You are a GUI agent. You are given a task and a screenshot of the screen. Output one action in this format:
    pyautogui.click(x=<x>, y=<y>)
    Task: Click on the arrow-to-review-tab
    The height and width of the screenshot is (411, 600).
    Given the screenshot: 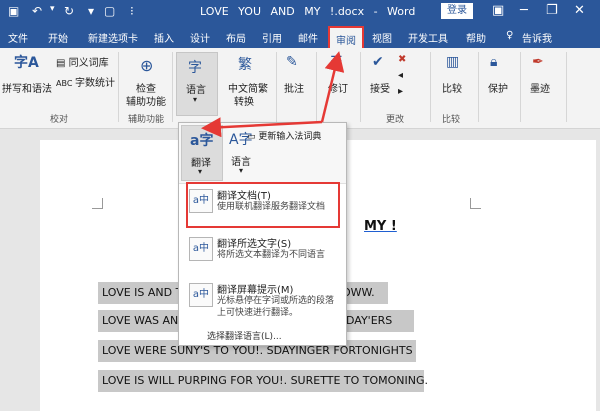 What is the action you would take?
    pyautogui.click(x=332, y=87)
    